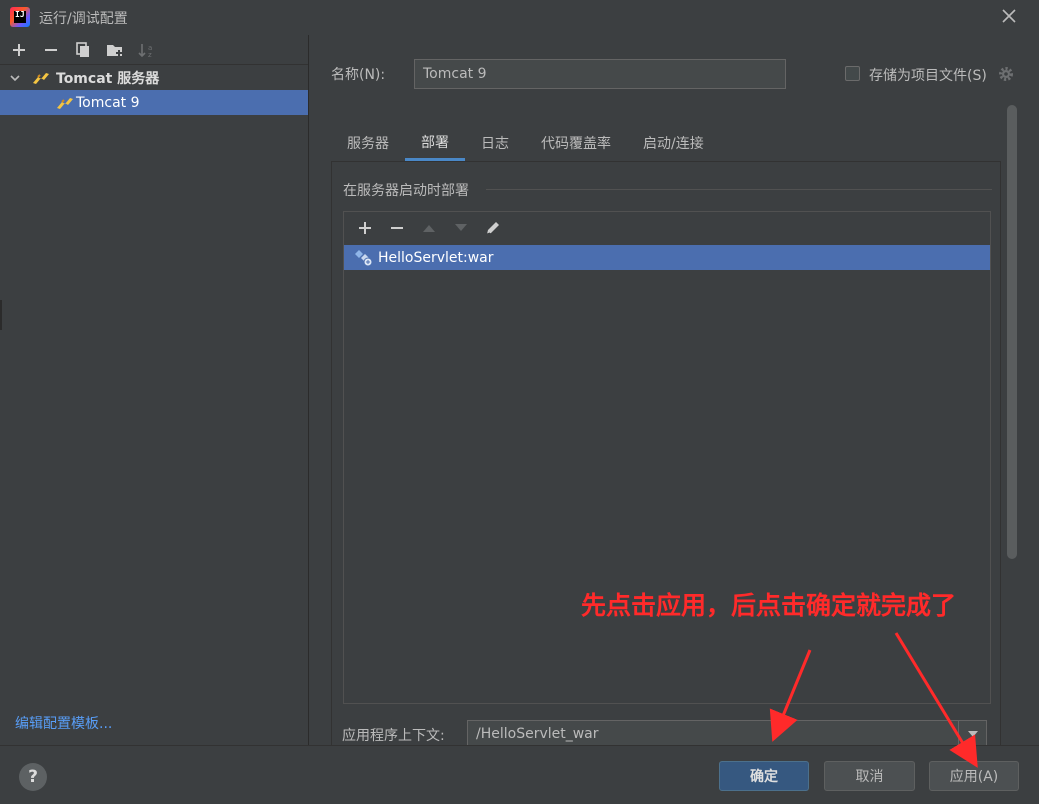 This screenshot has width=1039, height=804. I want to click on move-down-icon, so click(461, 228).